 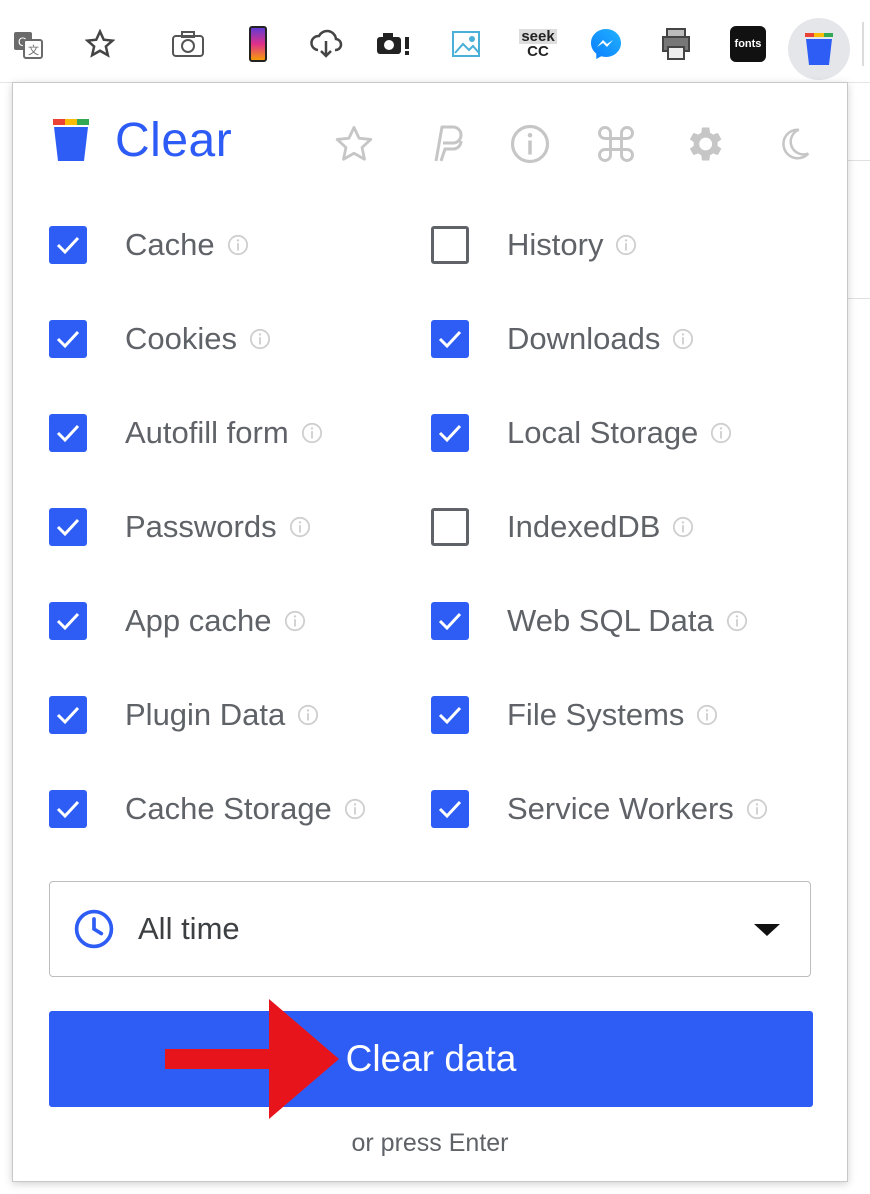 I want to click on option-label: Passwords, so click(x=201, y=526).